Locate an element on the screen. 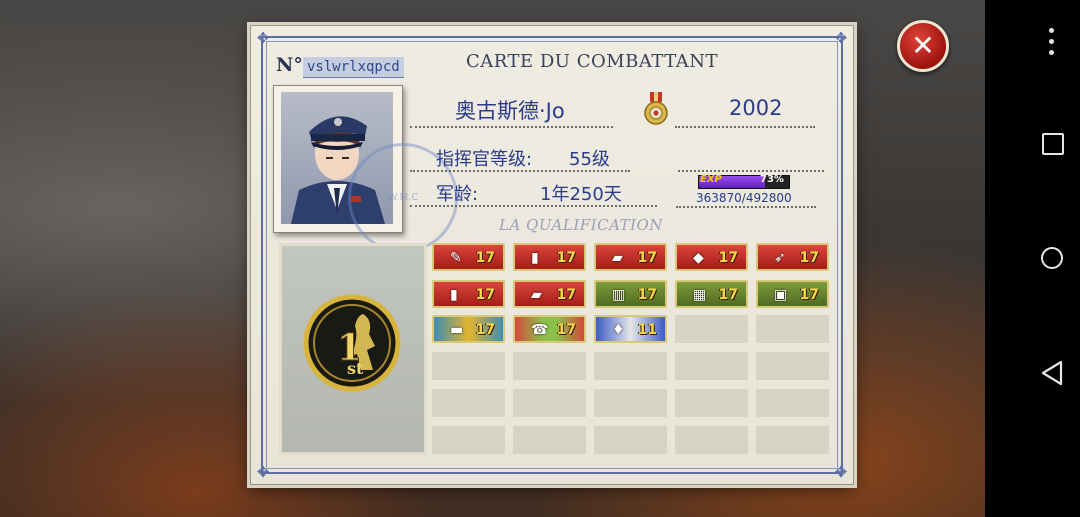  commander-level-value: 55级 is located at coordinates (589, 159).